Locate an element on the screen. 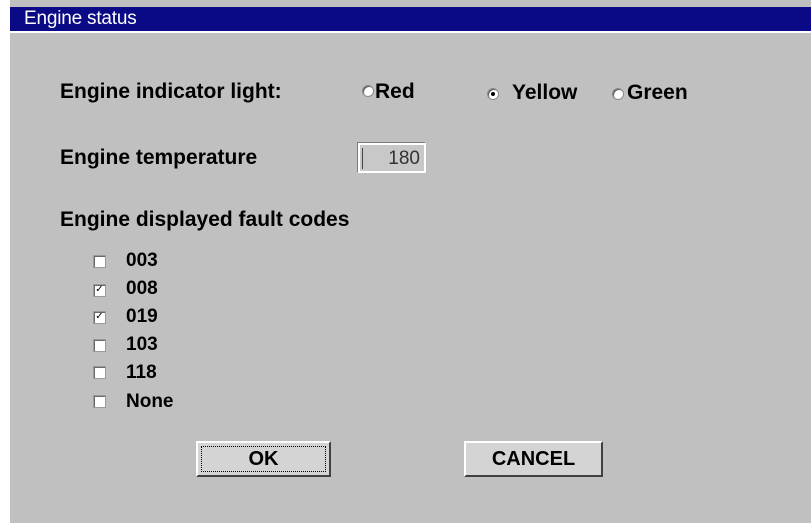  ok-button: OK is located at coordinates (263, 459).